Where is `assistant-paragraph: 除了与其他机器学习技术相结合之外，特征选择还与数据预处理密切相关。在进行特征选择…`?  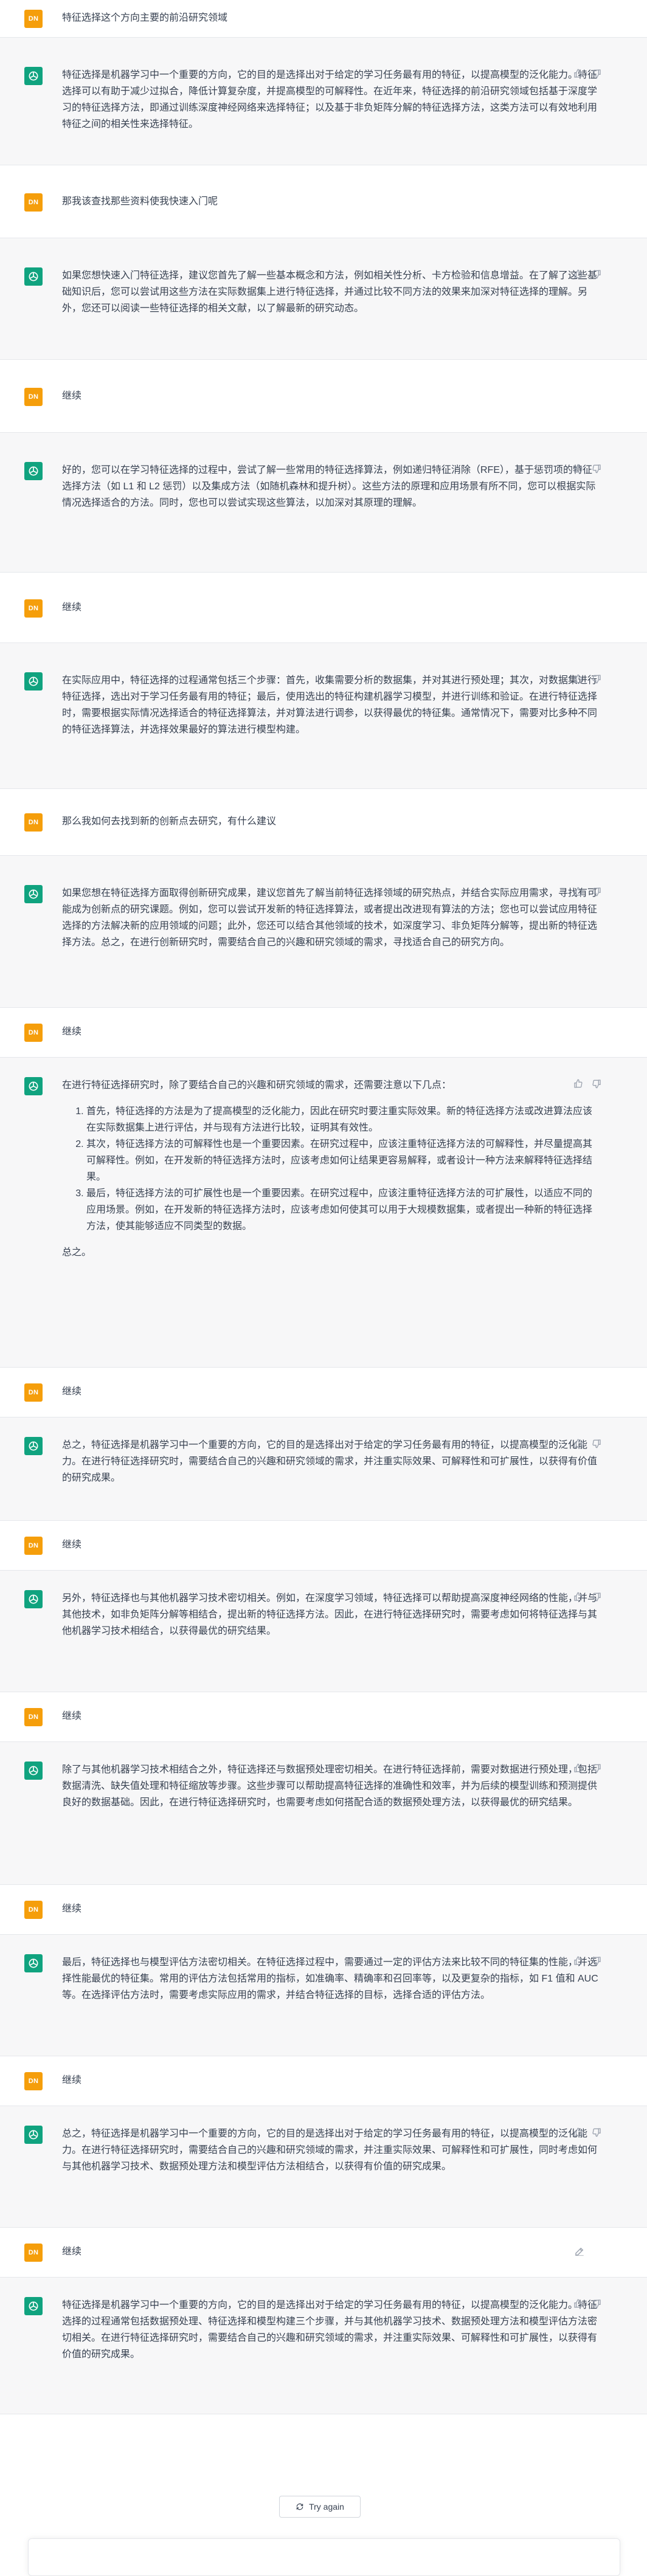 assistant-paragraph: 除了与其他机器学习技术相结合之外，特征选择还与数据预处理密切相关。在进行特征选择… is located at coordinates (330, 1787).